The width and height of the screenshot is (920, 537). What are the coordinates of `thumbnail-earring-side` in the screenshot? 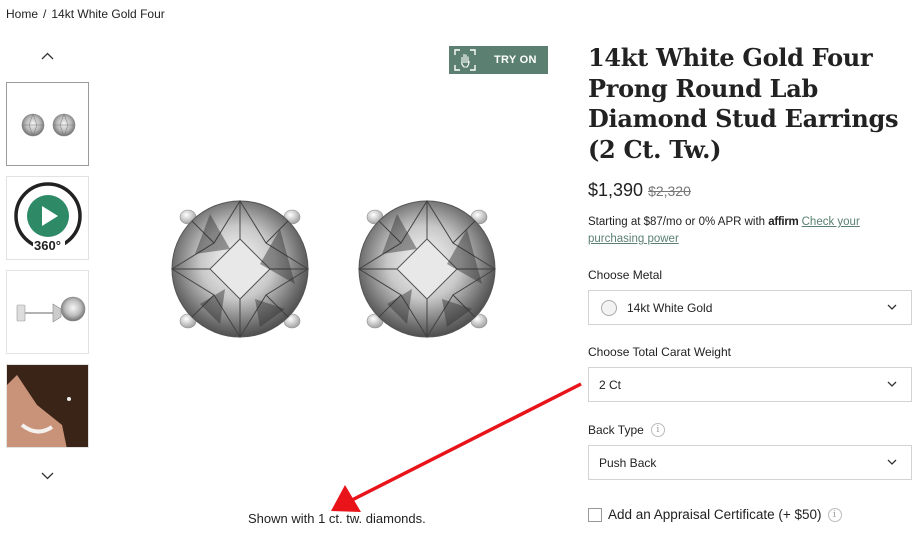 It's located at (47, 312).